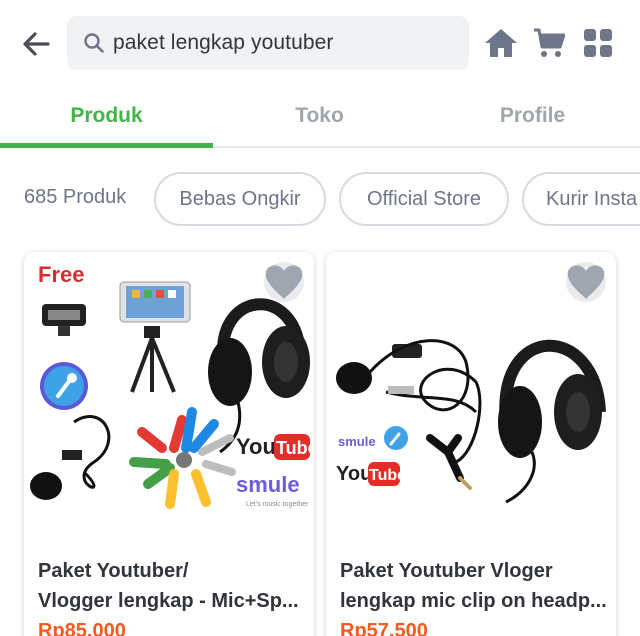  I want to click on result-tabs: Produk Toko Profile, so click(320, 117).